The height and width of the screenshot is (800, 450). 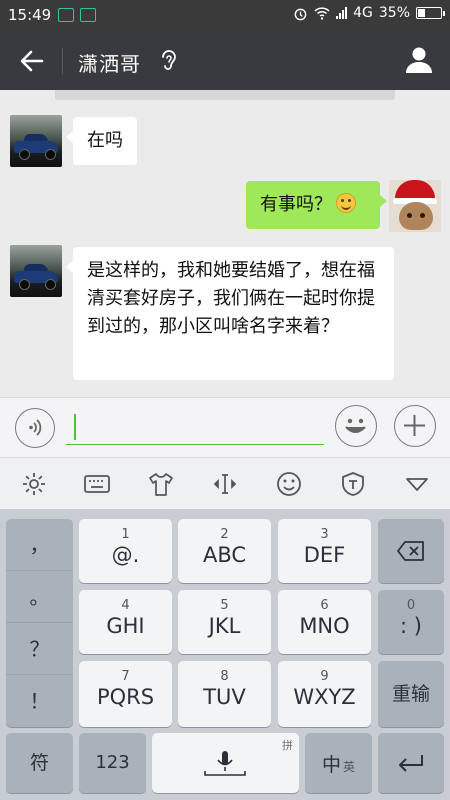 I want to click on lang-main: 中, so click(x=332, y=765).